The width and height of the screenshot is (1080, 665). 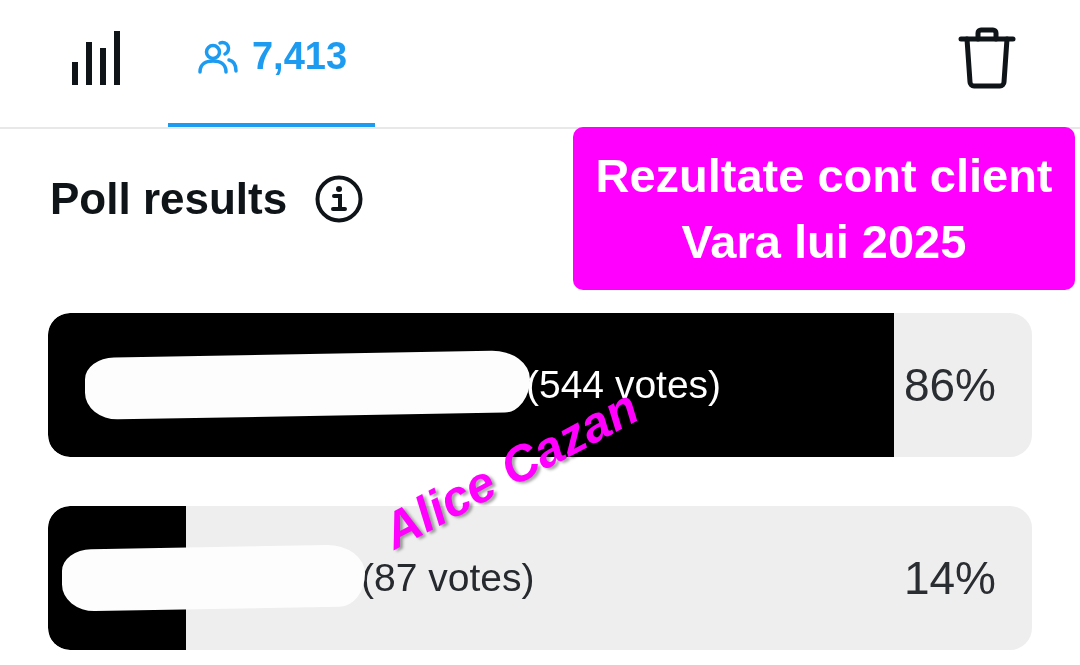 I want to click on bar-chart-icon, so click(x=96, y=57).